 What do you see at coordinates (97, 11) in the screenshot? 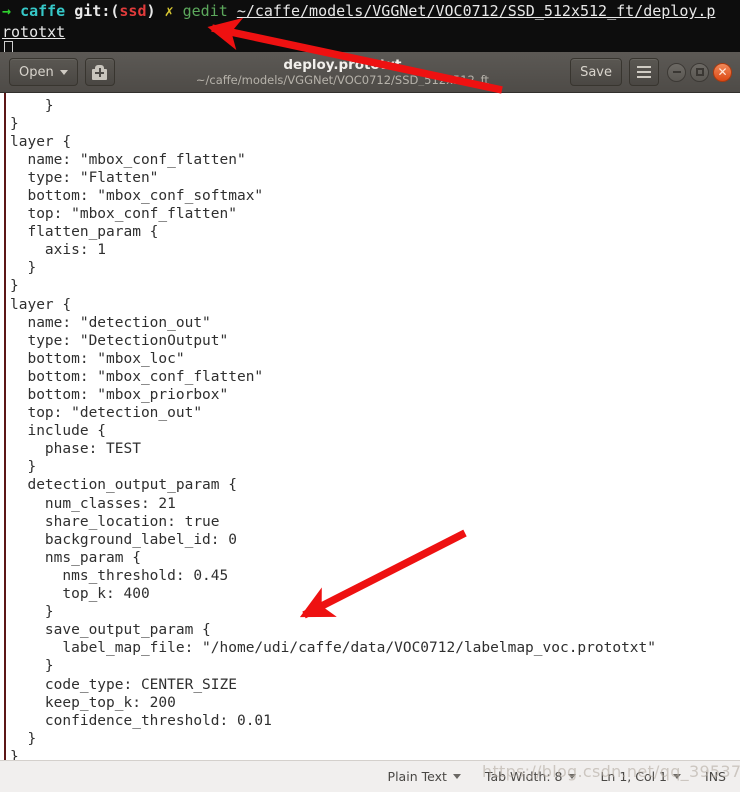
I see `terminal-git-label: git:(` at bounding box center [97, 11].